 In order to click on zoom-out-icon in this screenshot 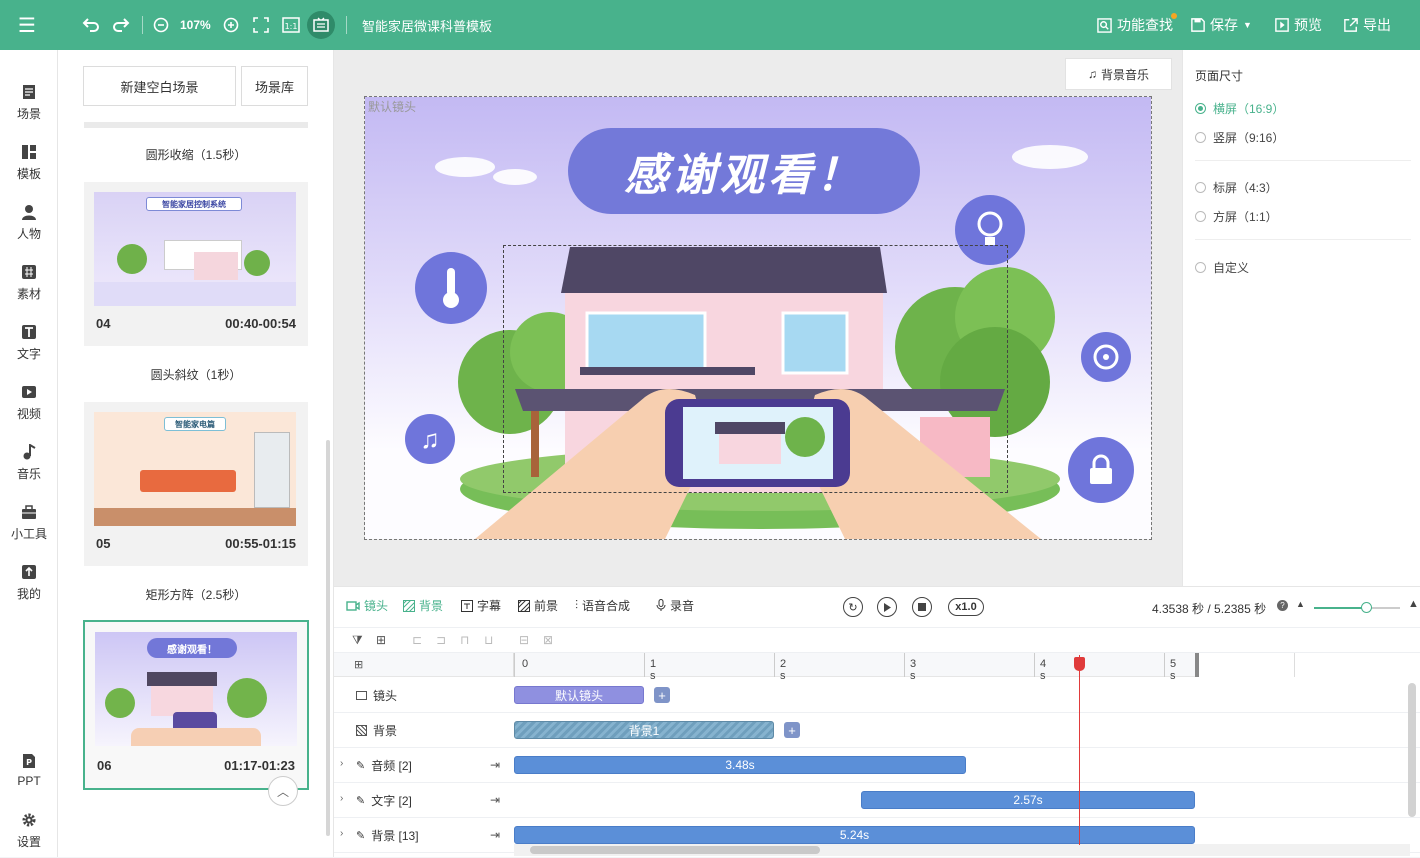, I will do `click(161, 25)`.